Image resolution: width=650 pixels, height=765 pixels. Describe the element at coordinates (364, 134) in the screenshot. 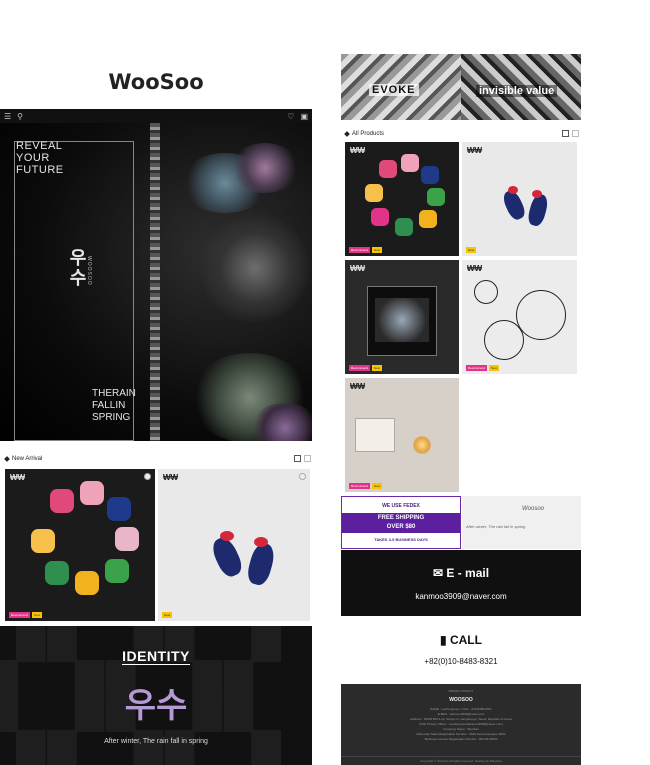

I see `all-products-title: All Products` at that location.